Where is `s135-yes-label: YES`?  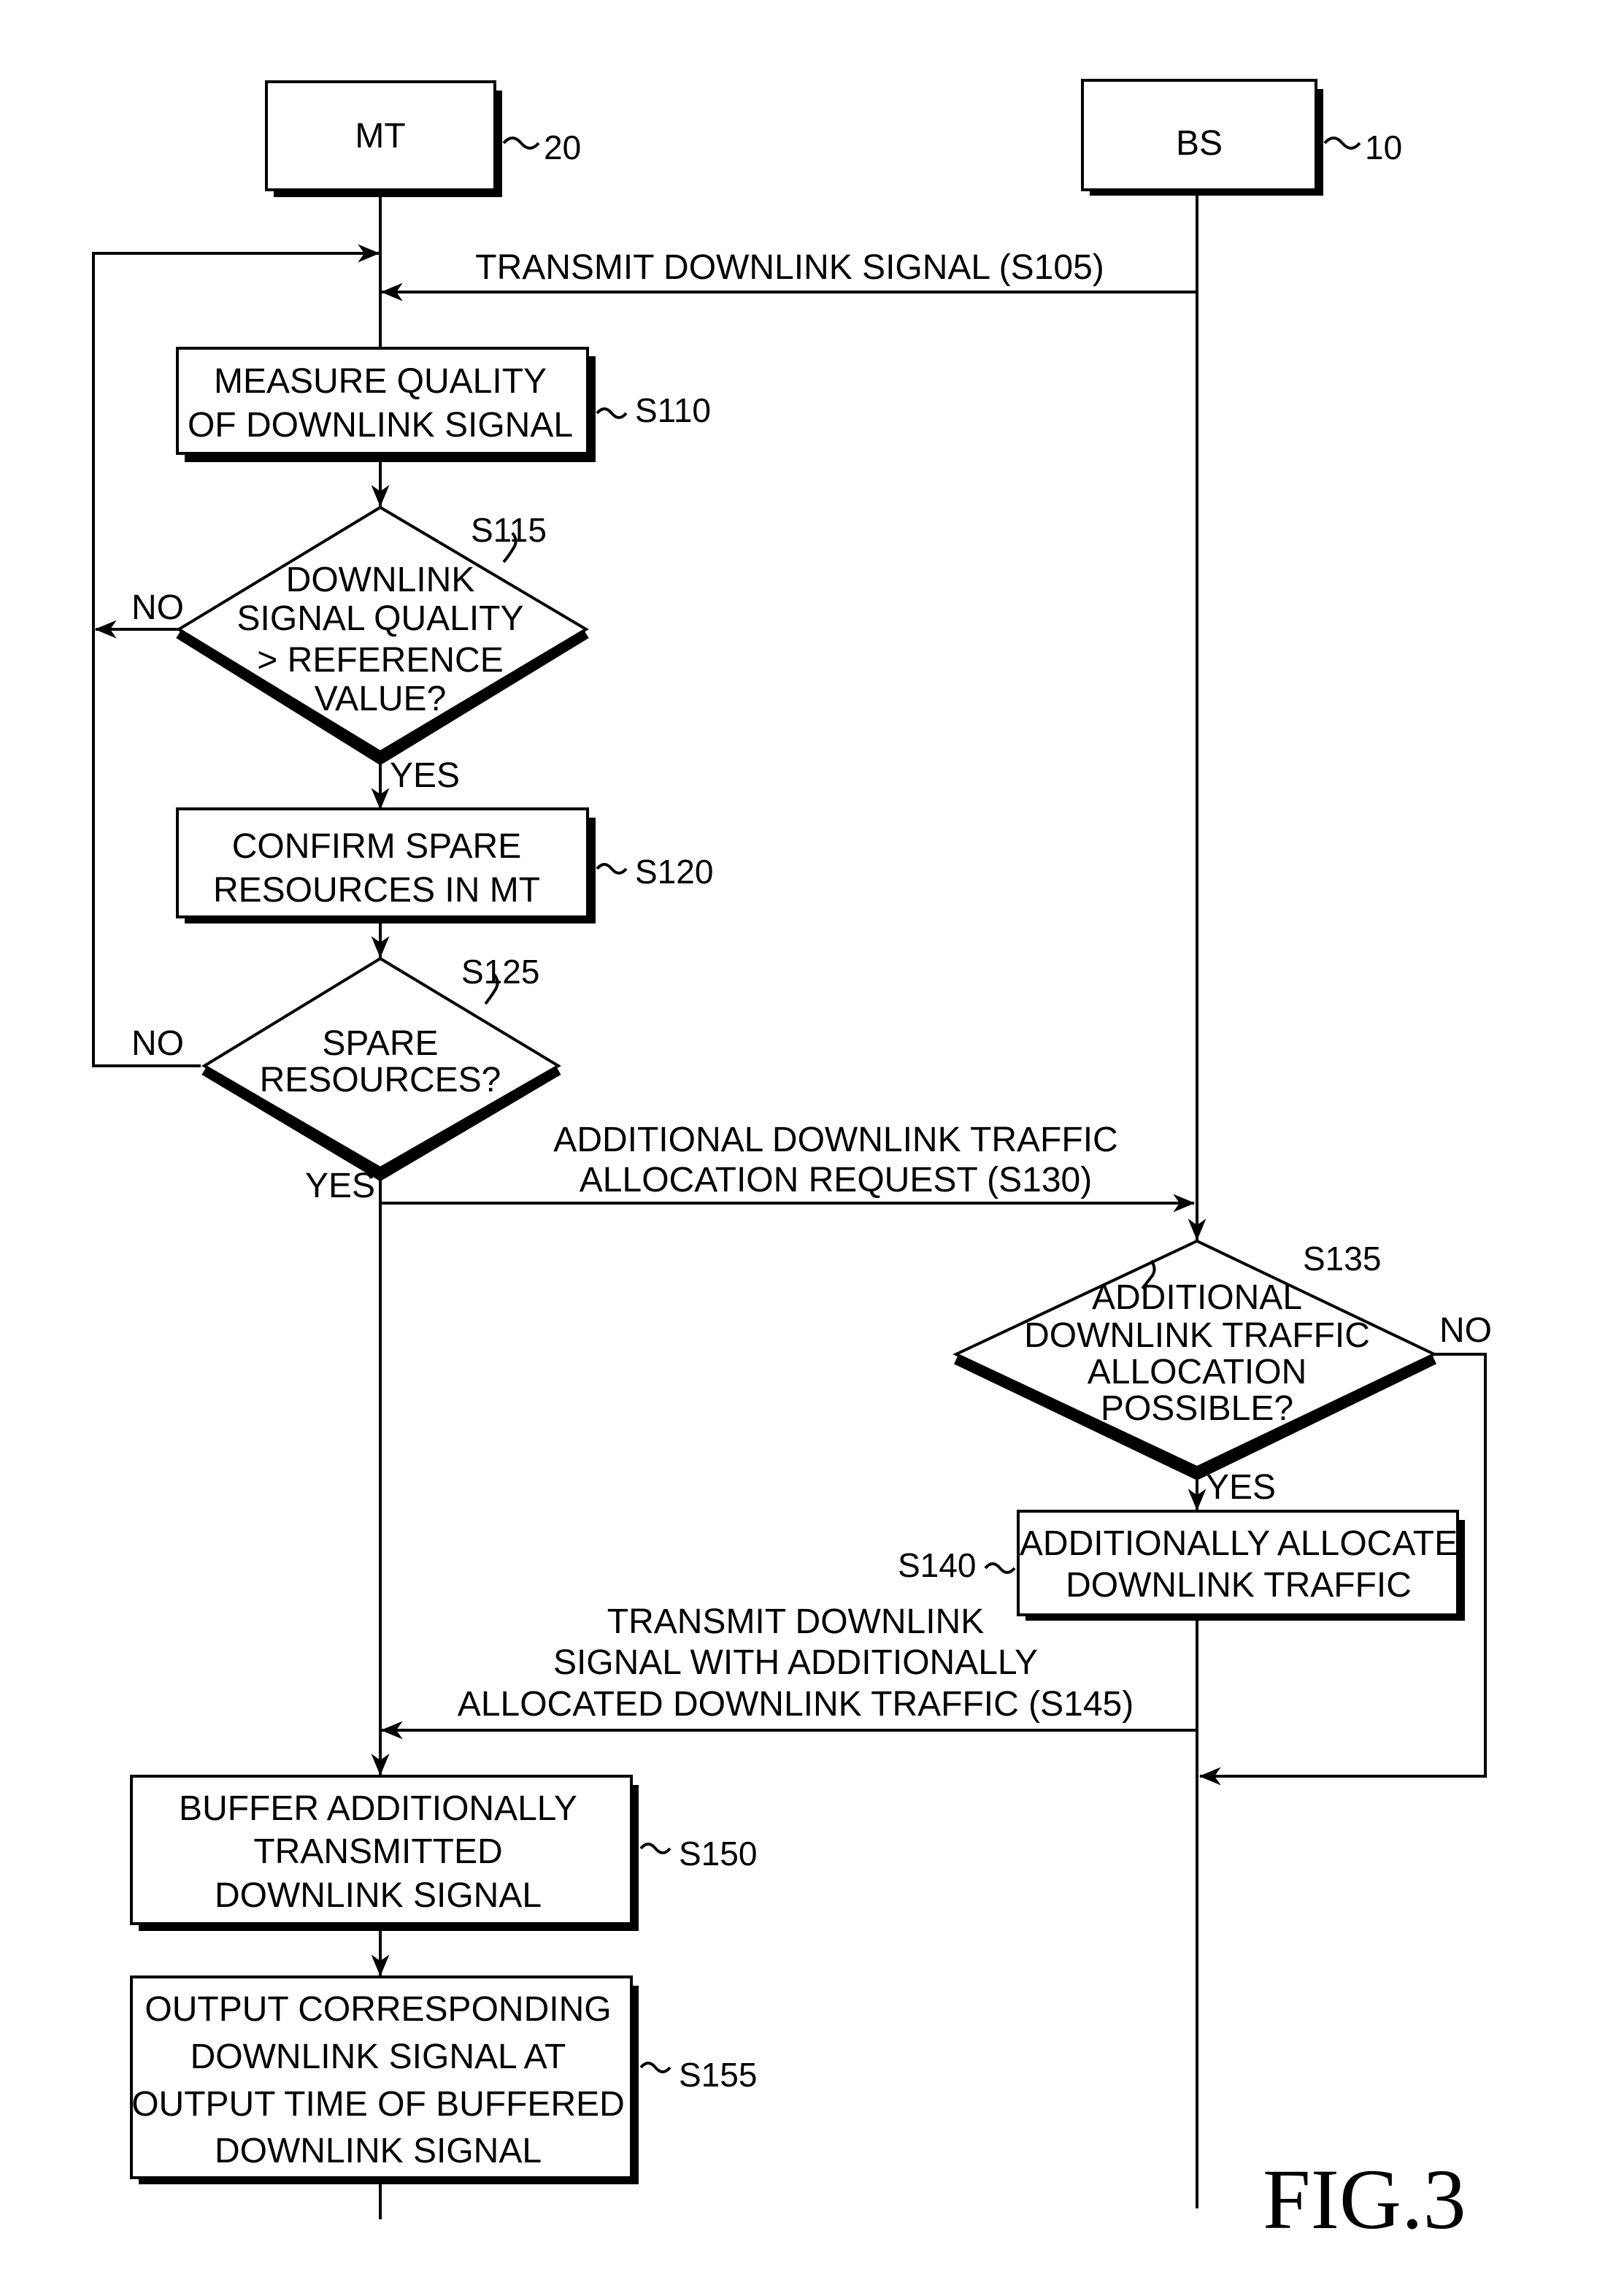
s135-yes-label: YES is located at coordinates (1241, 1487).